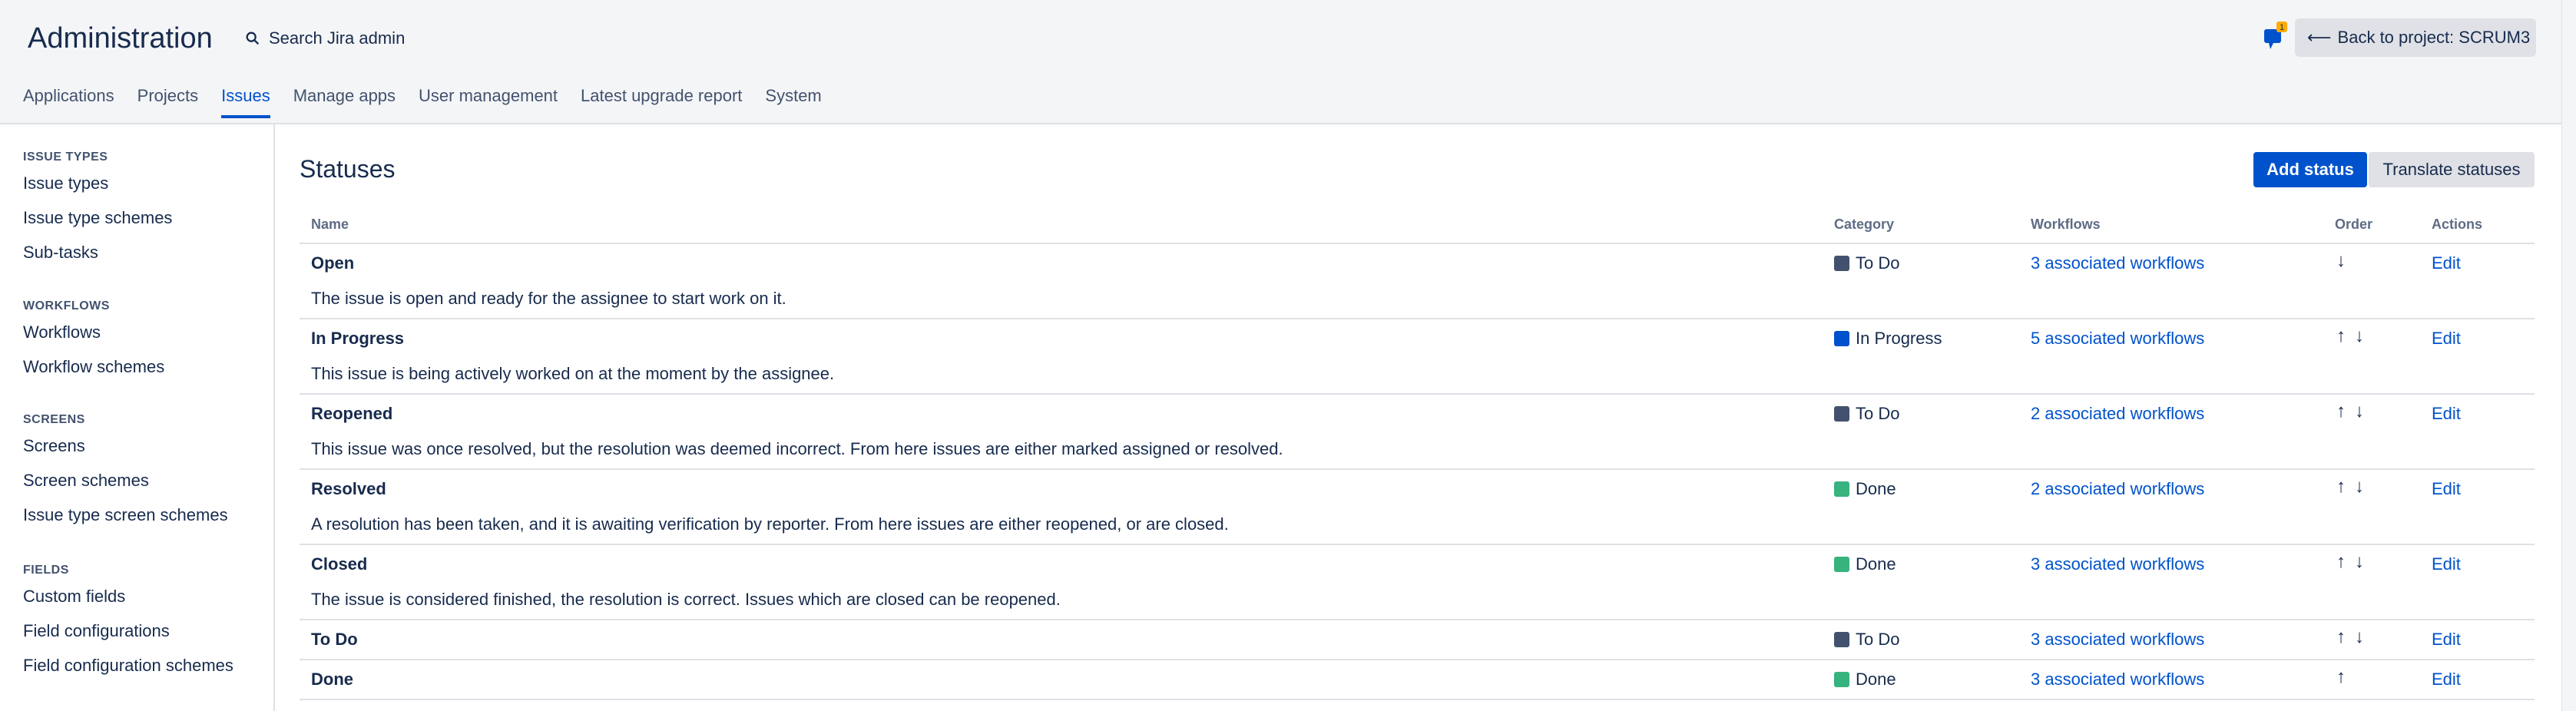  Describe the element at coordinates (65, 157) in the screenshot. I see `sidebar-heading: ISSUE TYPES` at that location.